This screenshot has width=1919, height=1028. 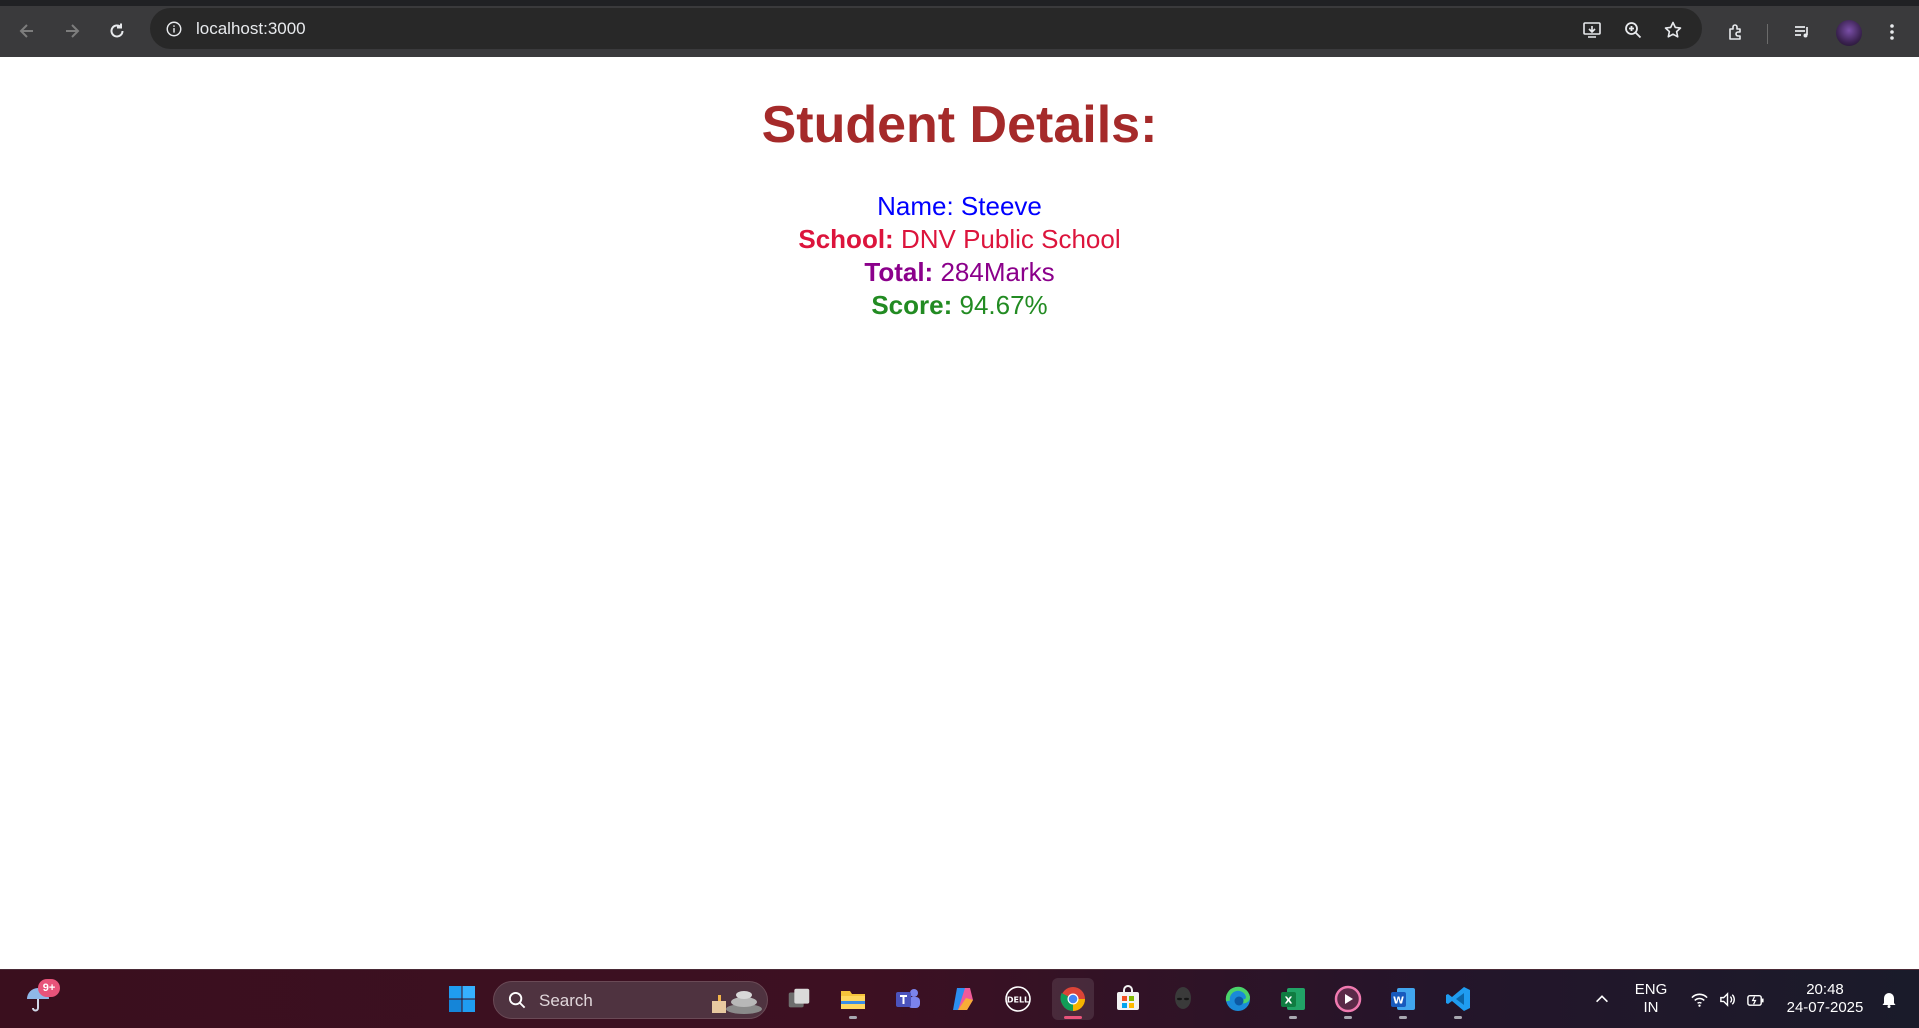 What do you see at coordinates (1825, 1007) in the screenshot?
I see `clock-date: 24-07-2025` at bounding box center [1825, 1007].